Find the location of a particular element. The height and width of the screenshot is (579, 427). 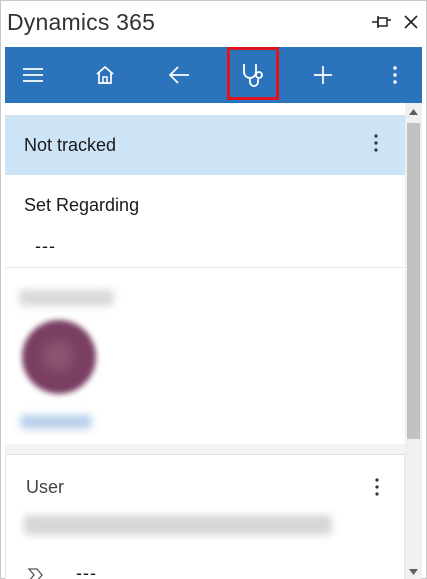

user-more-button is located at coordinates (377, 487).